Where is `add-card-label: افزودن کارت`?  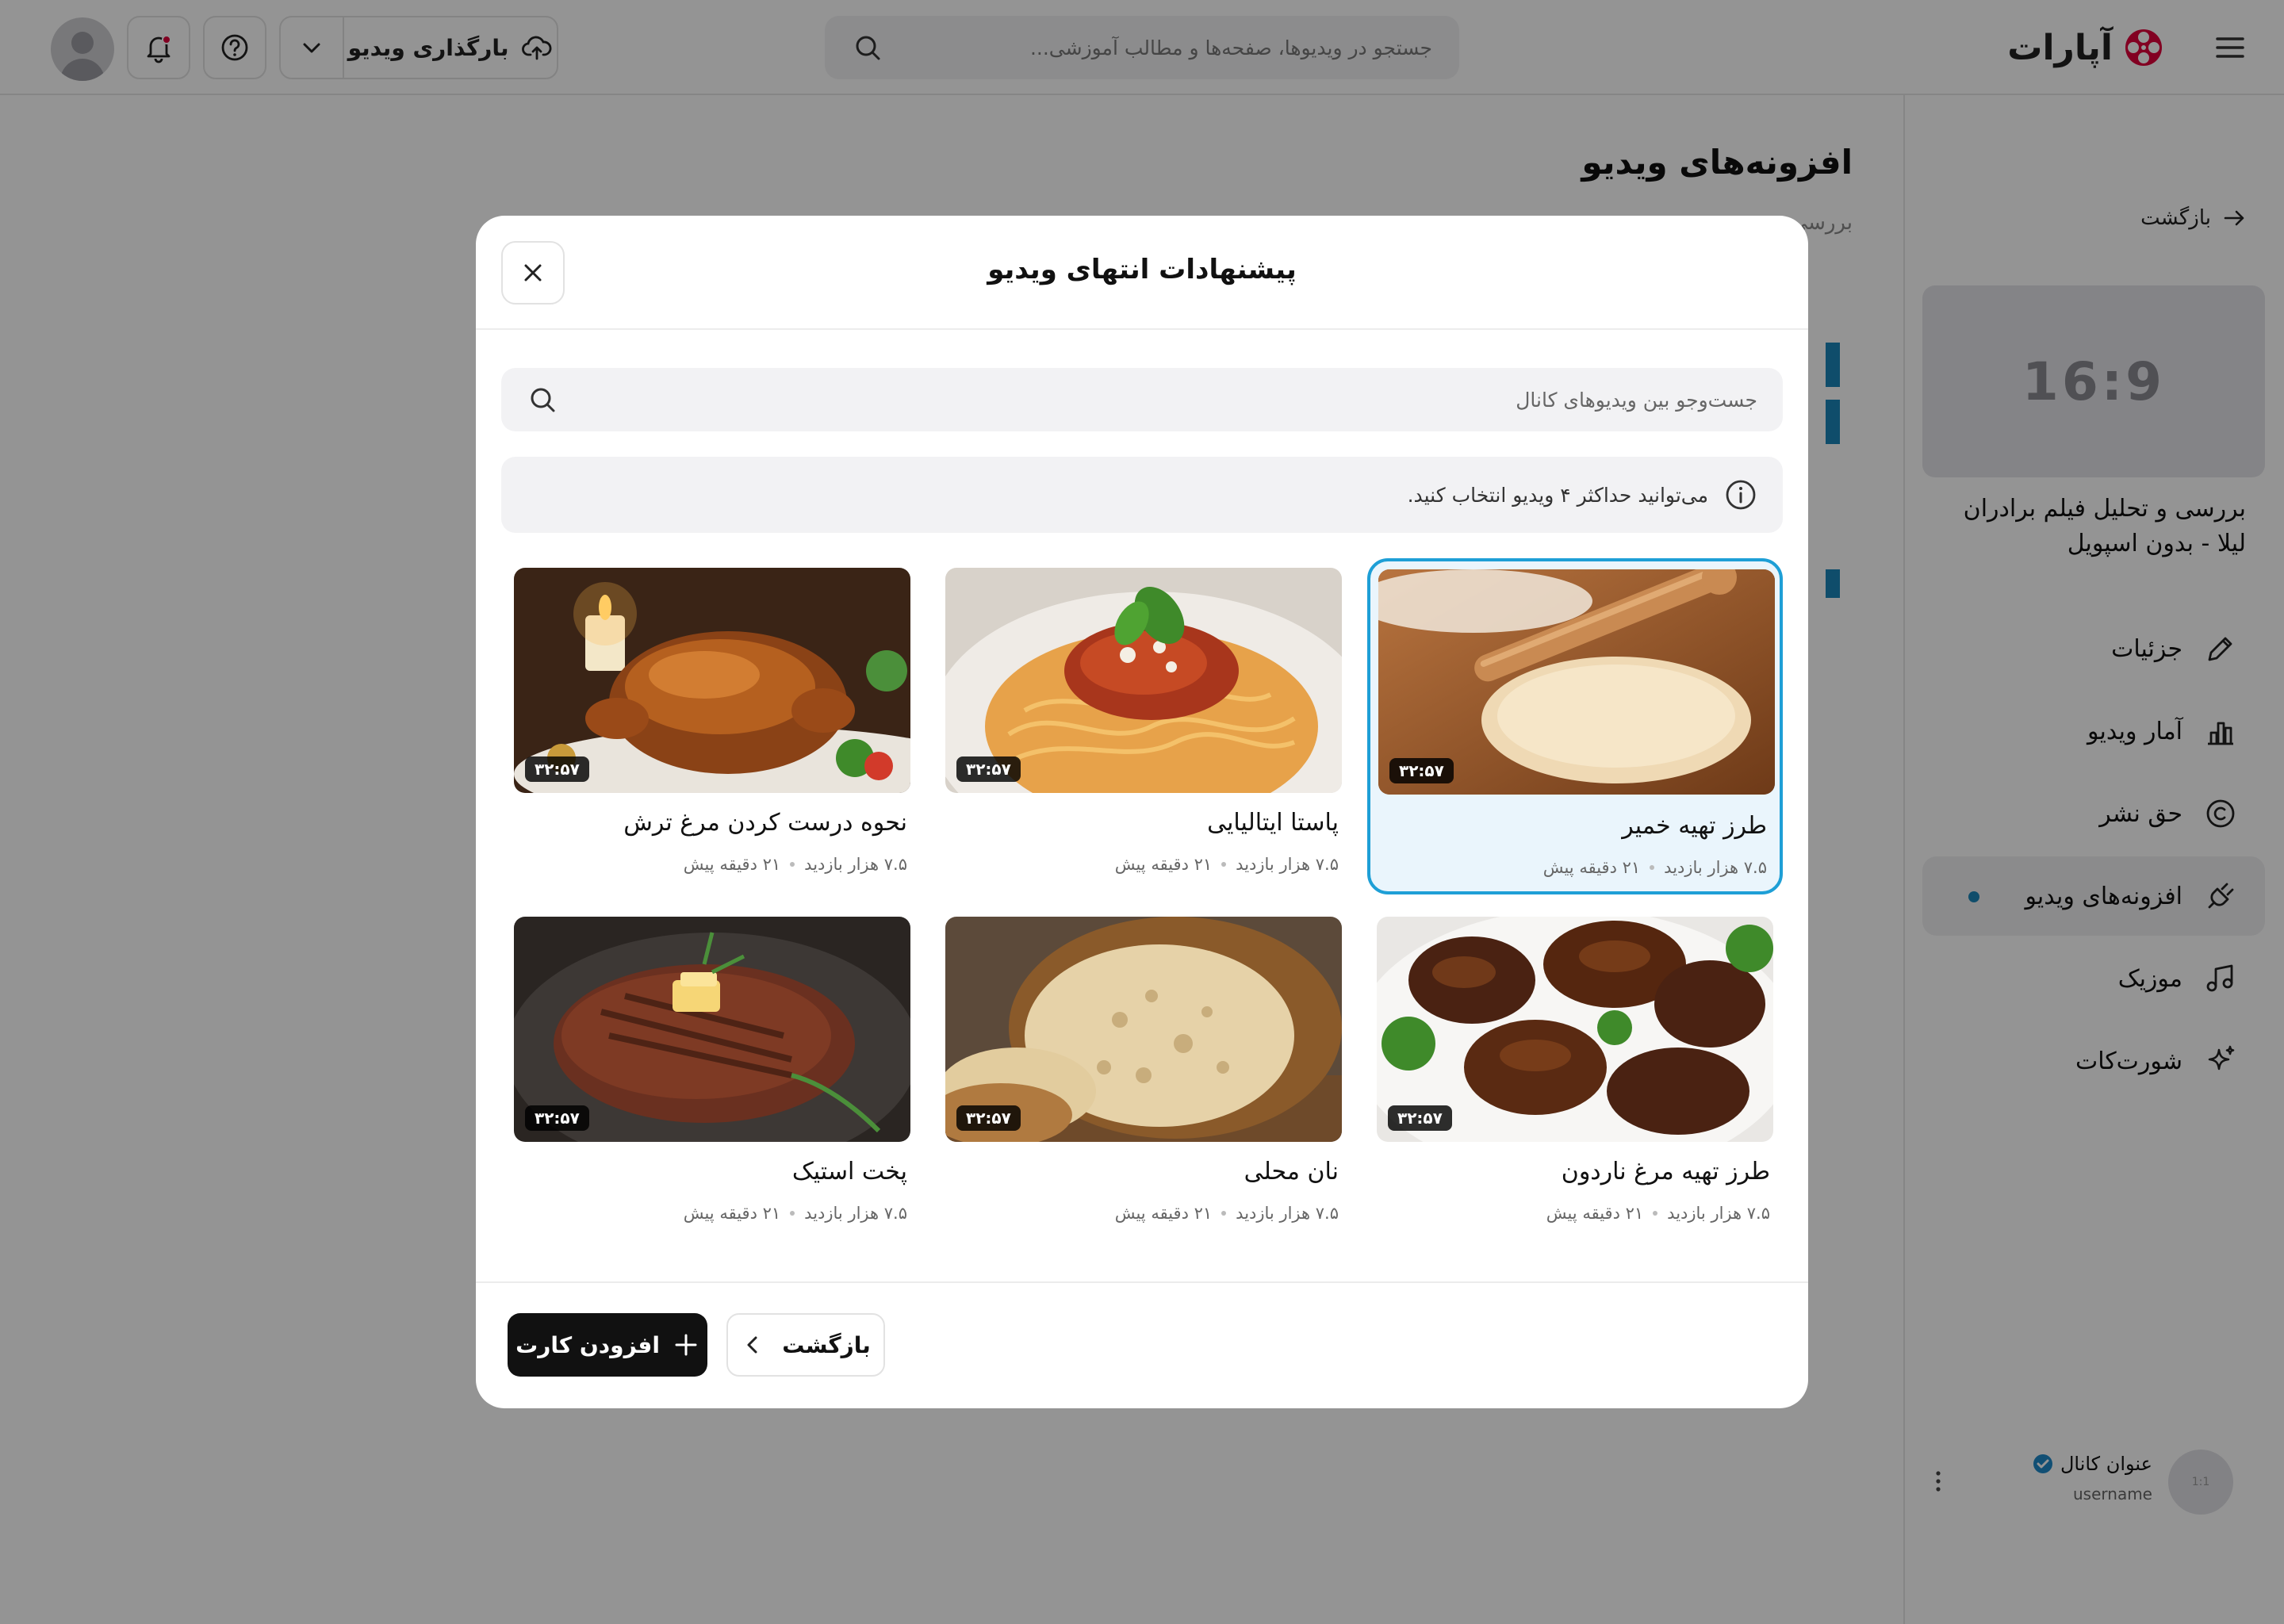
add-card-label: افزودن کارت is located at coordinates (587, 1344).